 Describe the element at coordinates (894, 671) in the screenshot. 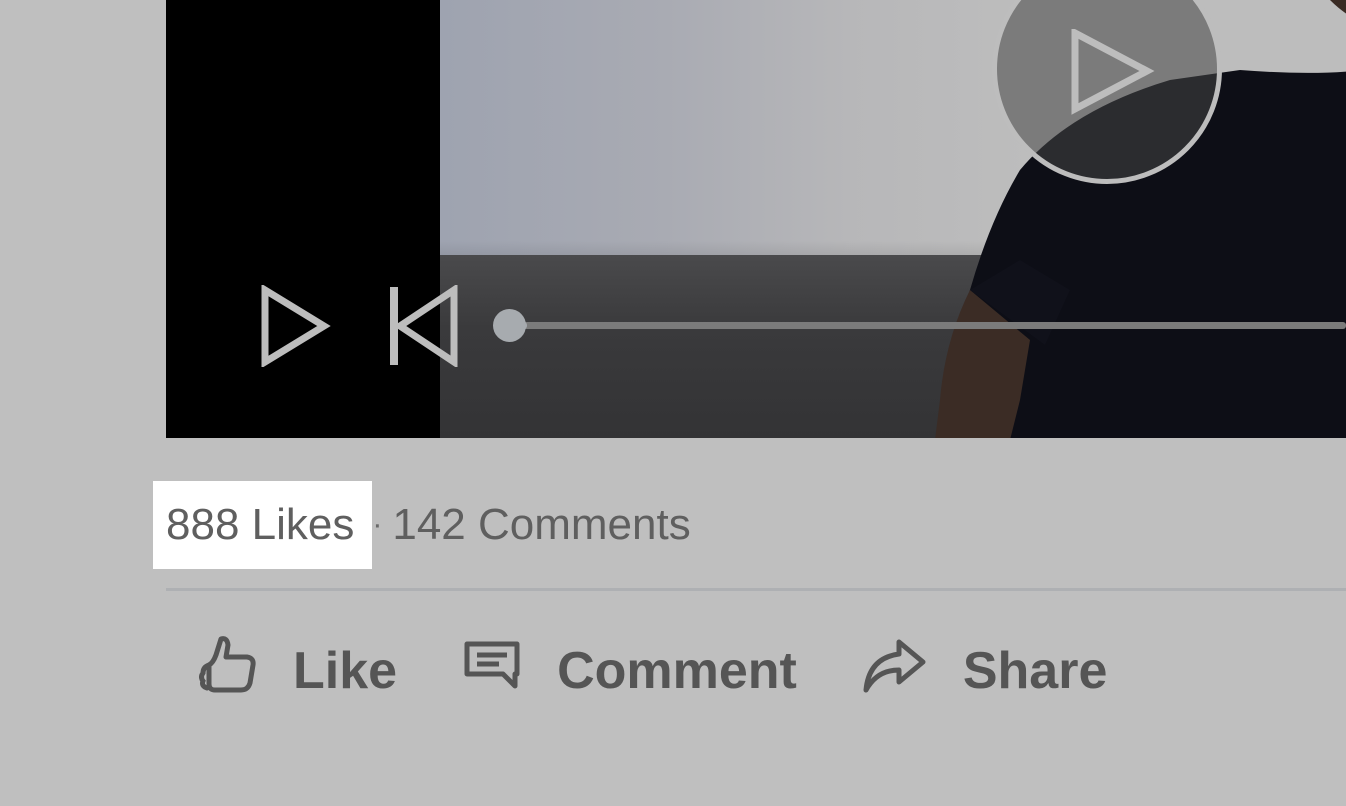

I see `share-arrow-icon` at that location.